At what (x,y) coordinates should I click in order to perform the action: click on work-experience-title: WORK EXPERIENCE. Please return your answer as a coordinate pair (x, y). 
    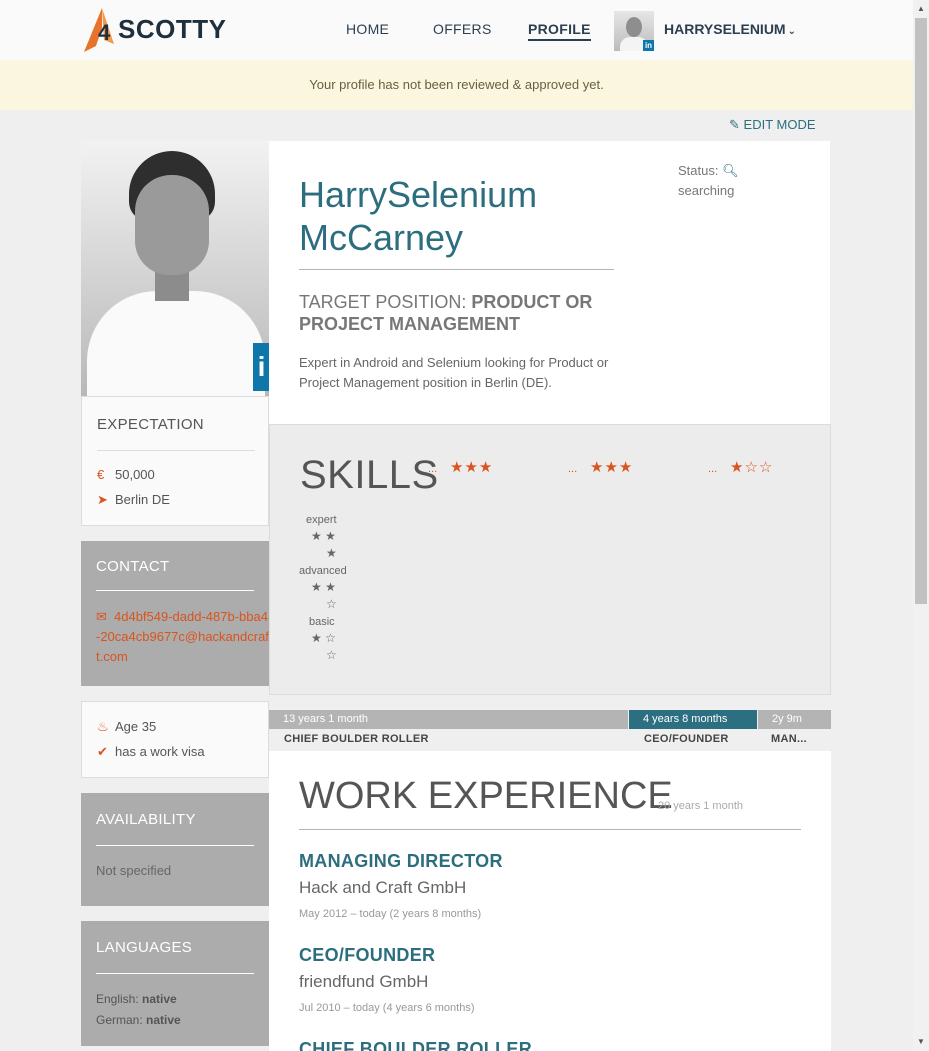
    Looking at the image, I should click on (486, 796).